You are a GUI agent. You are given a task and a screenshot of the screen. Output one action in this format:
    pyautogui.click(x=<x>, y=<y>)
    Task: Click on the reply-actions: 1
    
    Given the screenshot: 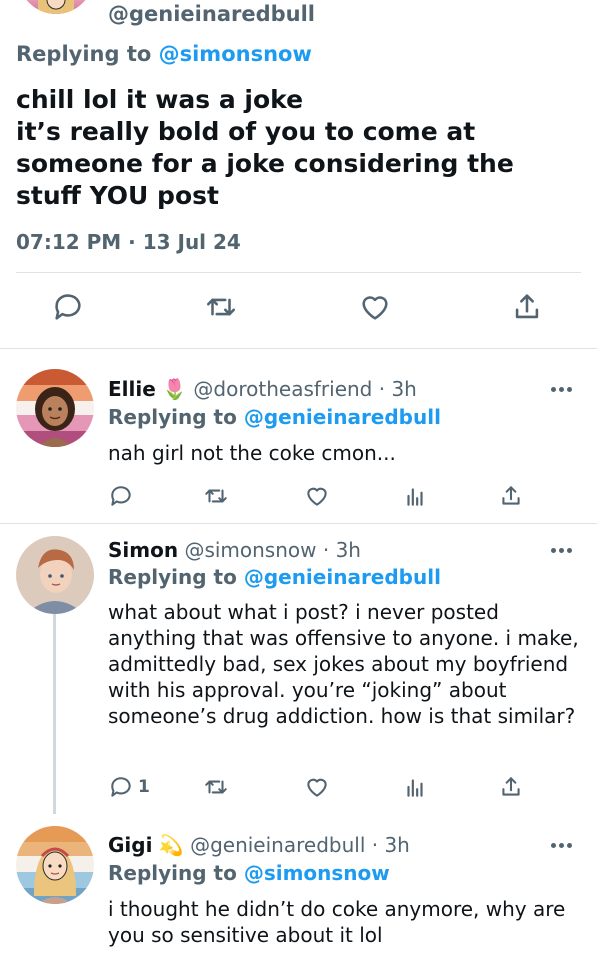 What is the action you would take?
    pyautogui.click(x=318, y=788)
    